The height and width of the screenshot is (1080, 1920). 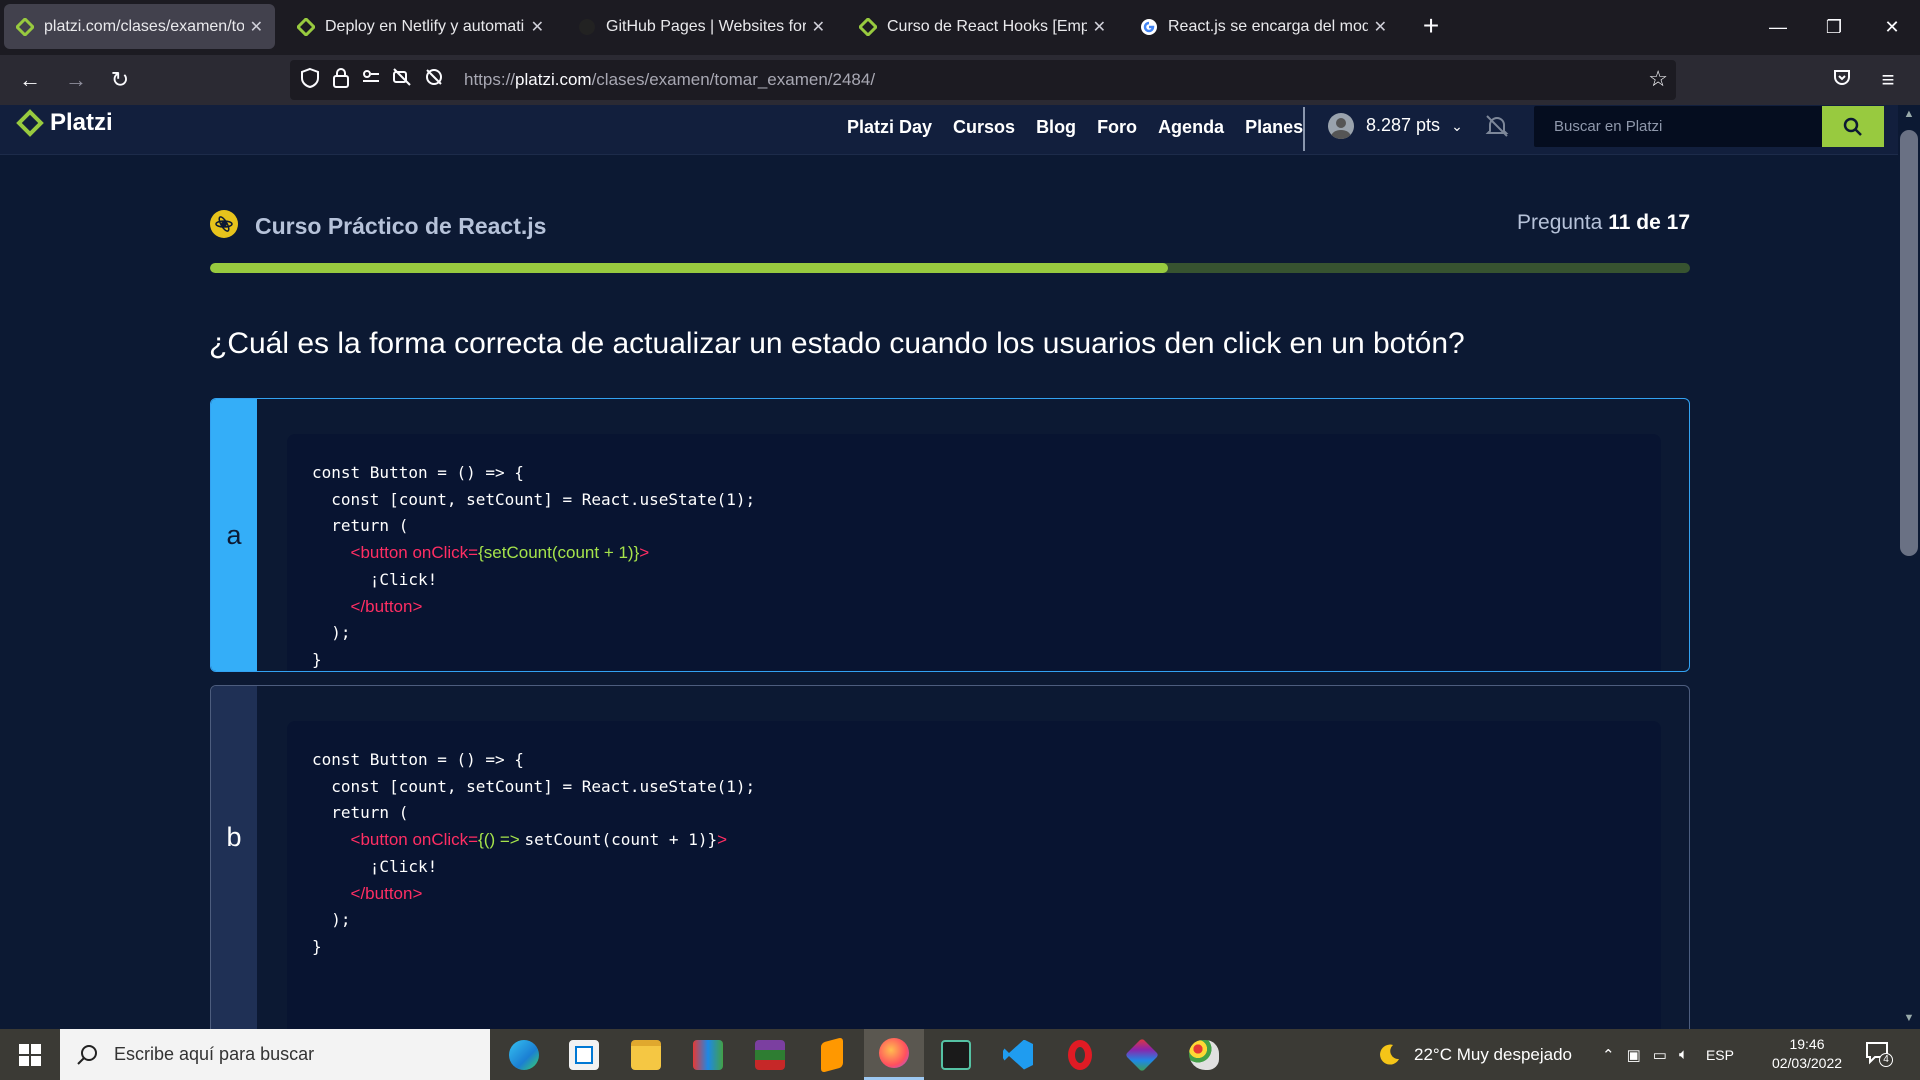 I want to click on code-line: </button>, so click(x=974, y=894).